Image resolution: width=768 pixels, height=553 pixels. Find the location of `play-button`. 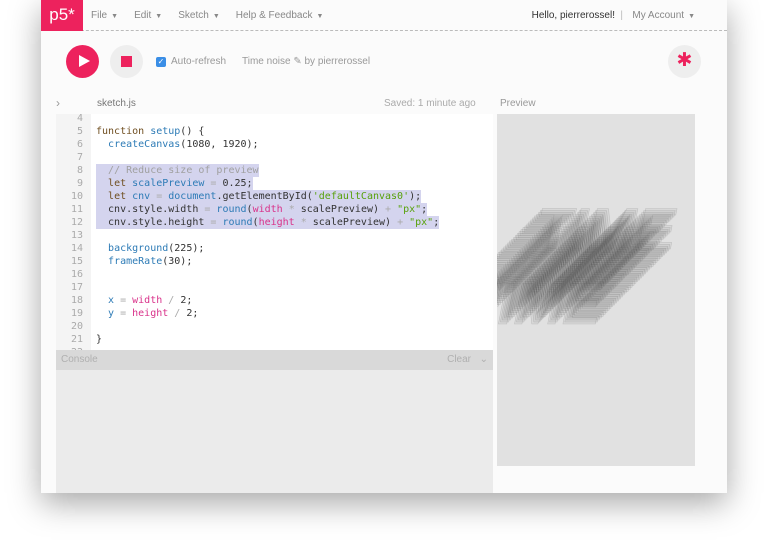

play-button is located at coordinates (82, 61).